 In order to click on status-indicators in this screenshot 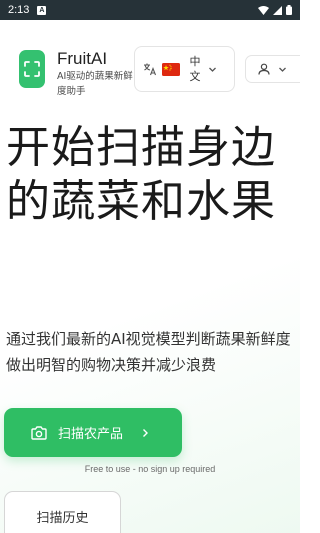, I will do `click(275, 10)`.